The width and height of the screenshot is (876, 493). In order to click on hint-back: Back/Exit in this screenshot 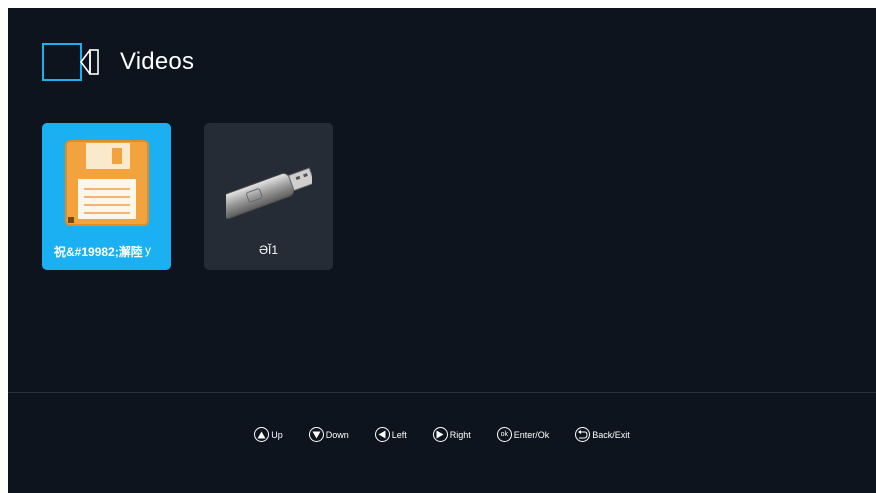, I will do `click(602, 434)`.